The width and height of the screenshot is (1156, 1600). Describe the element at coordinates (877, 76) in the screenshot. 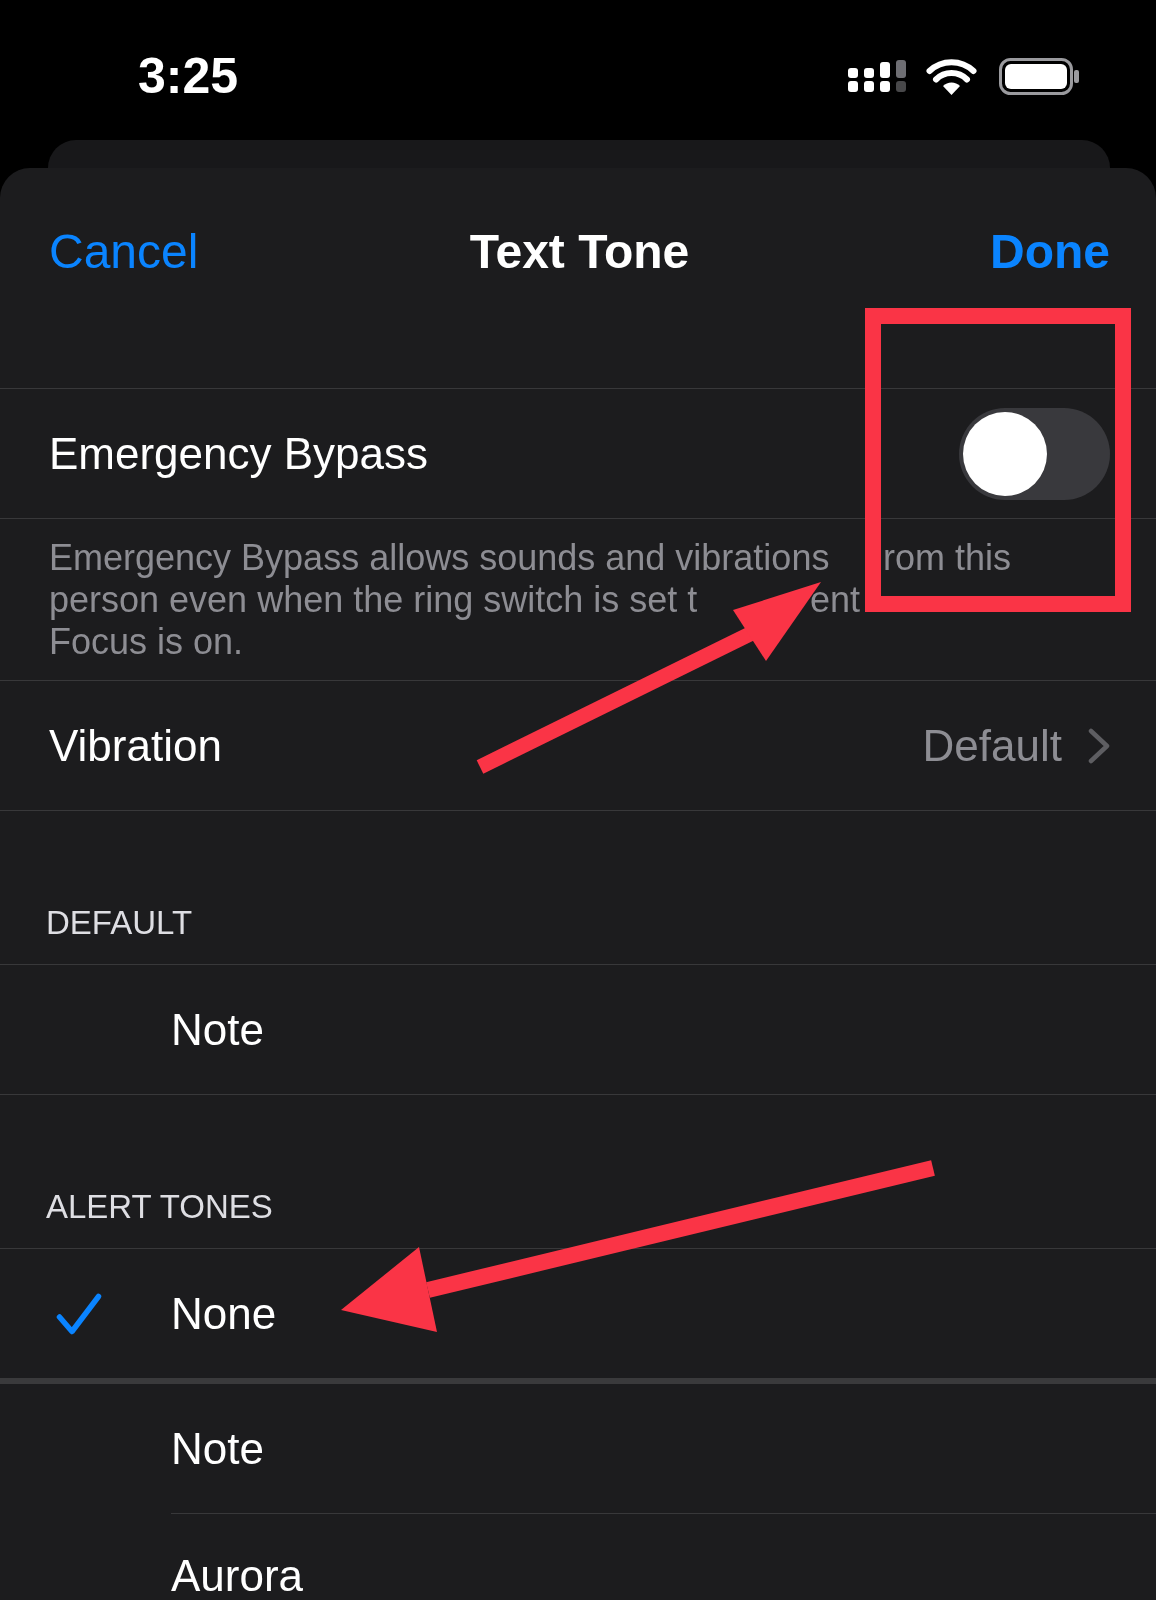

I see `signal-icon` at that location.